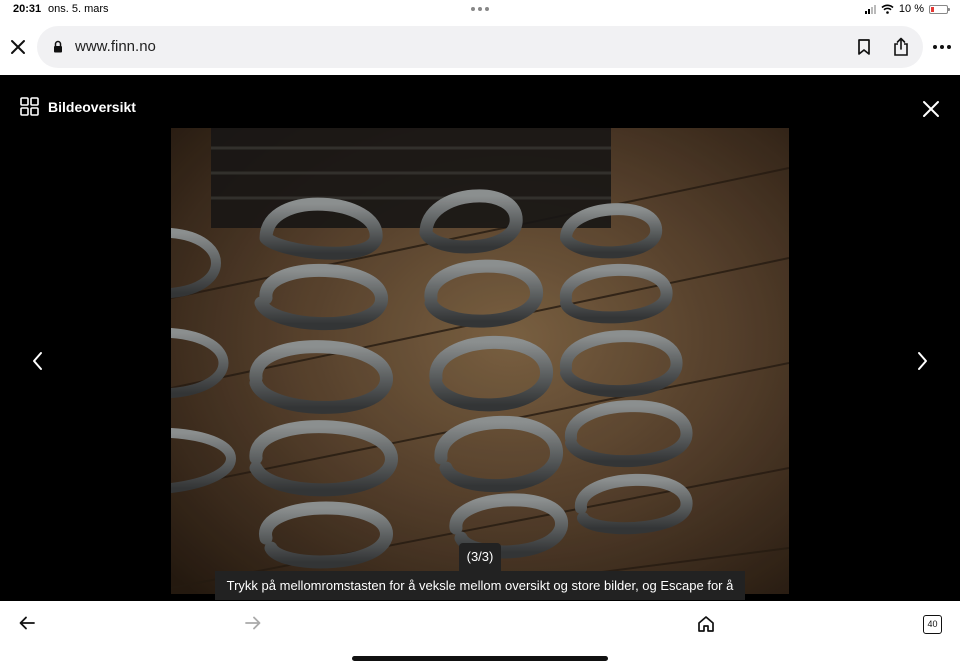 This screenshot has width=960, height=667. I want to click on wifi-icon, so click(887, 9).